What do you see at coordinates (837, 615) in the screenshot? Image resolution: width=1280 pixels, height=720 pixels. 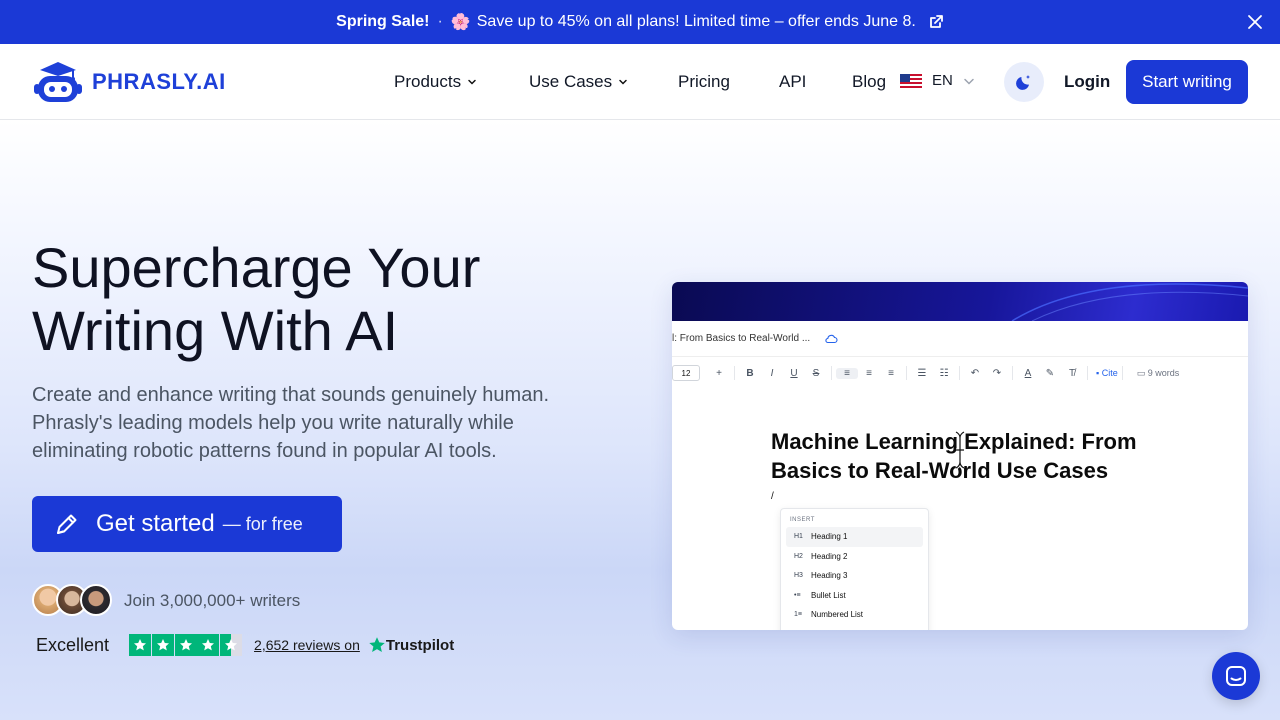 I see `menu-item-label: Numbered List` at bounding box center [837, 615].